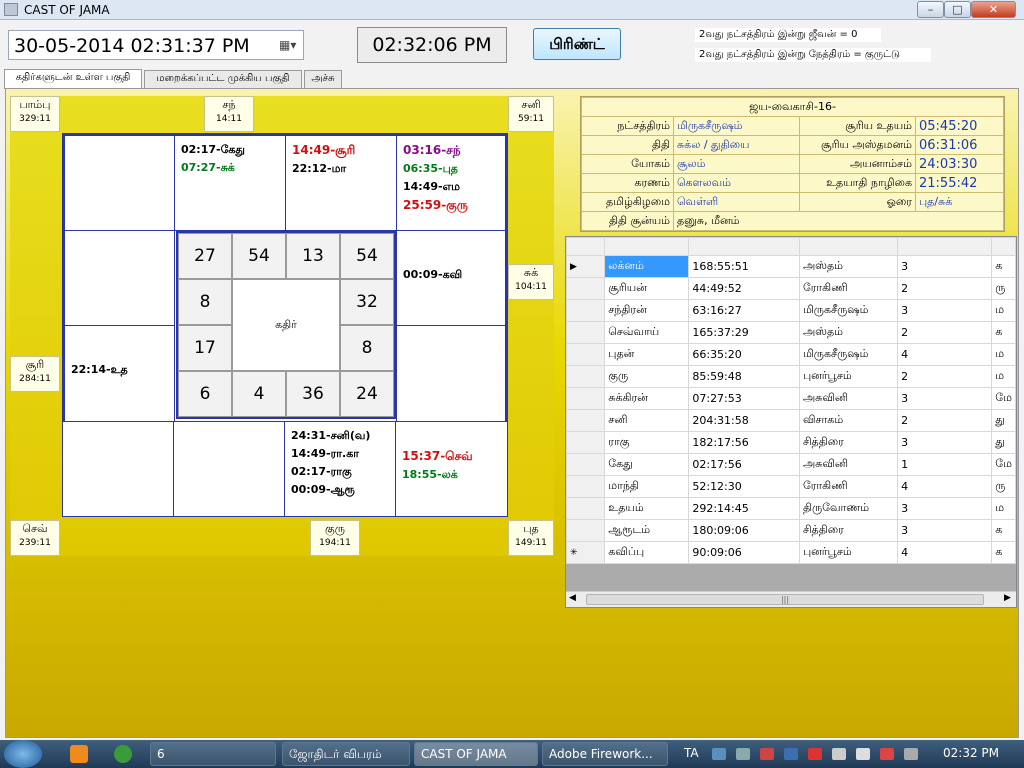 The image size is (1024, 768). I want to click on table-row: செவ்வாய் 165:37:29 அஸ்தம் 2 க, so click(790, 332).